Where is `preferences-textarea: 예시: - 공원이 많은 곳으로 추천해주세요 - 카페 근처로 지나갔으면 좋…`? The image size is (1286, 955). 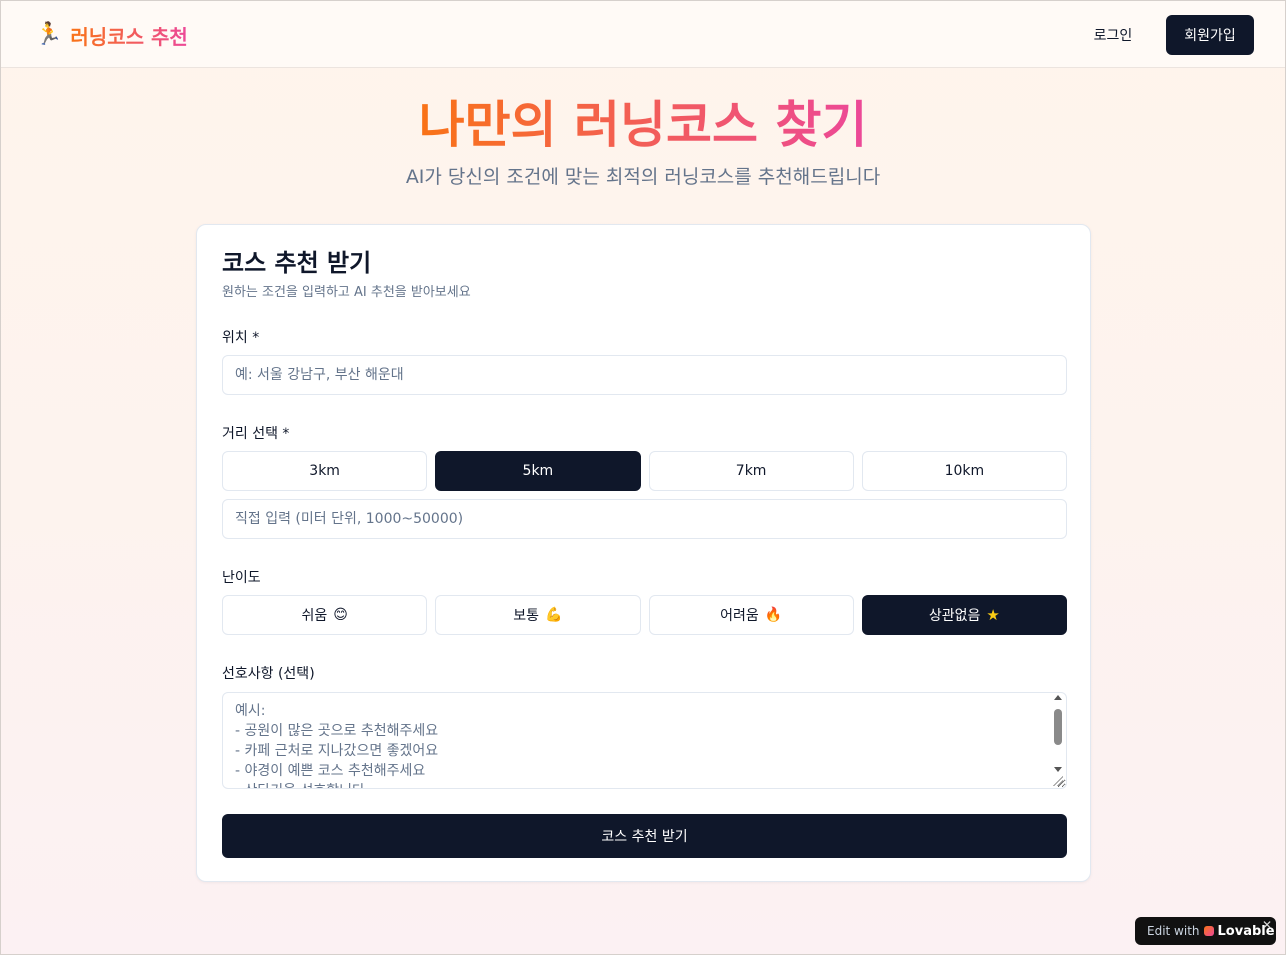 preferences-textarea: 예시: - 공원이 많은 곳으로 추천해주세요 - 카페 근처로 지나갔으면 좋… is located at coordinates (644, 740).